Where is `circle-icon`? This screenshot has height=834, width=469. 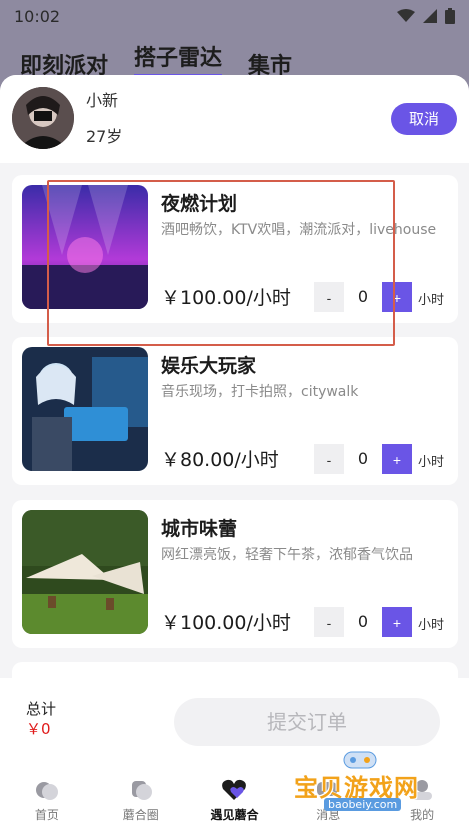 circle-icon is located at coordinates (141, 790).